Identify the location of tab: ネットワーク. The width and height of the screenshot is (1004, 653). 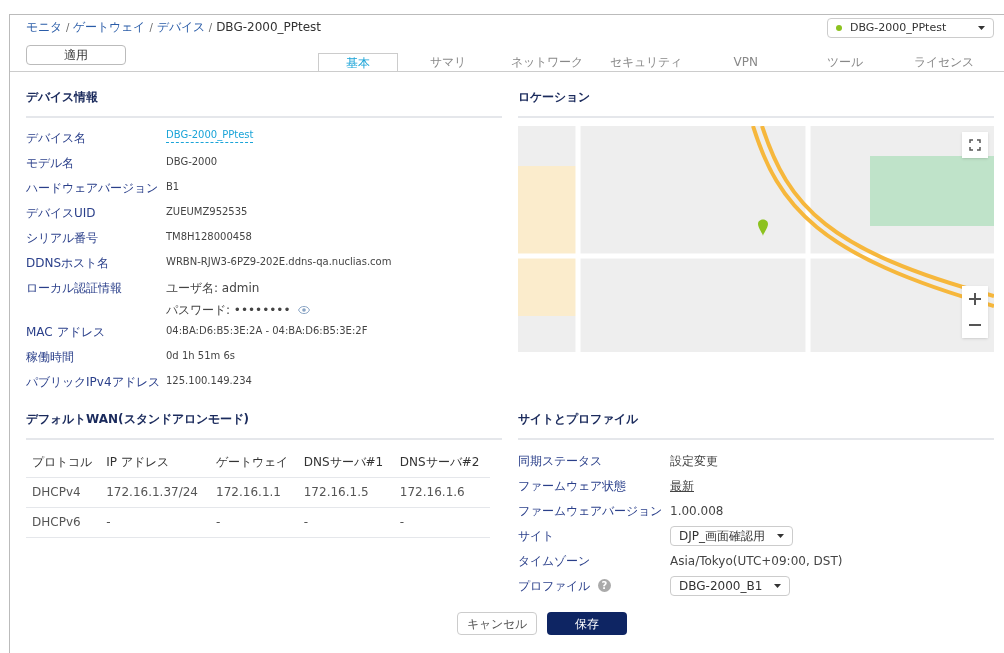
(547, 62).